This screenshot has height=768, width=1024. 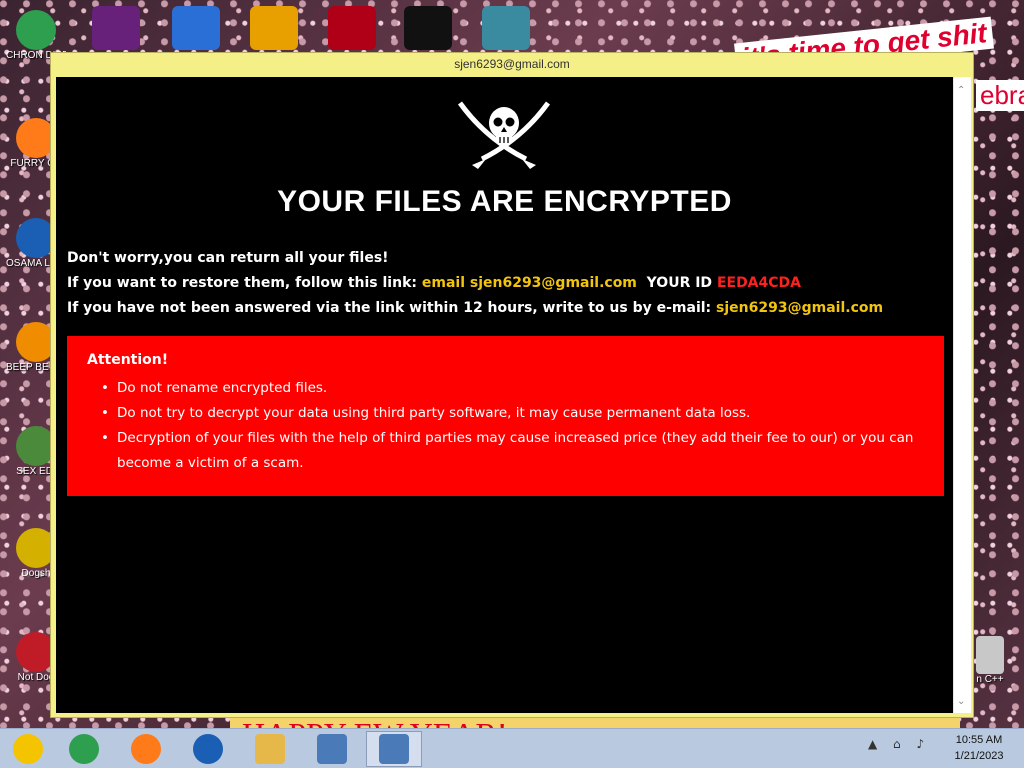 What do you see at coordinates (979, 756) in the screenshot?
I see `clock-date: 1/21/2023` at bounding box center [979, 756].